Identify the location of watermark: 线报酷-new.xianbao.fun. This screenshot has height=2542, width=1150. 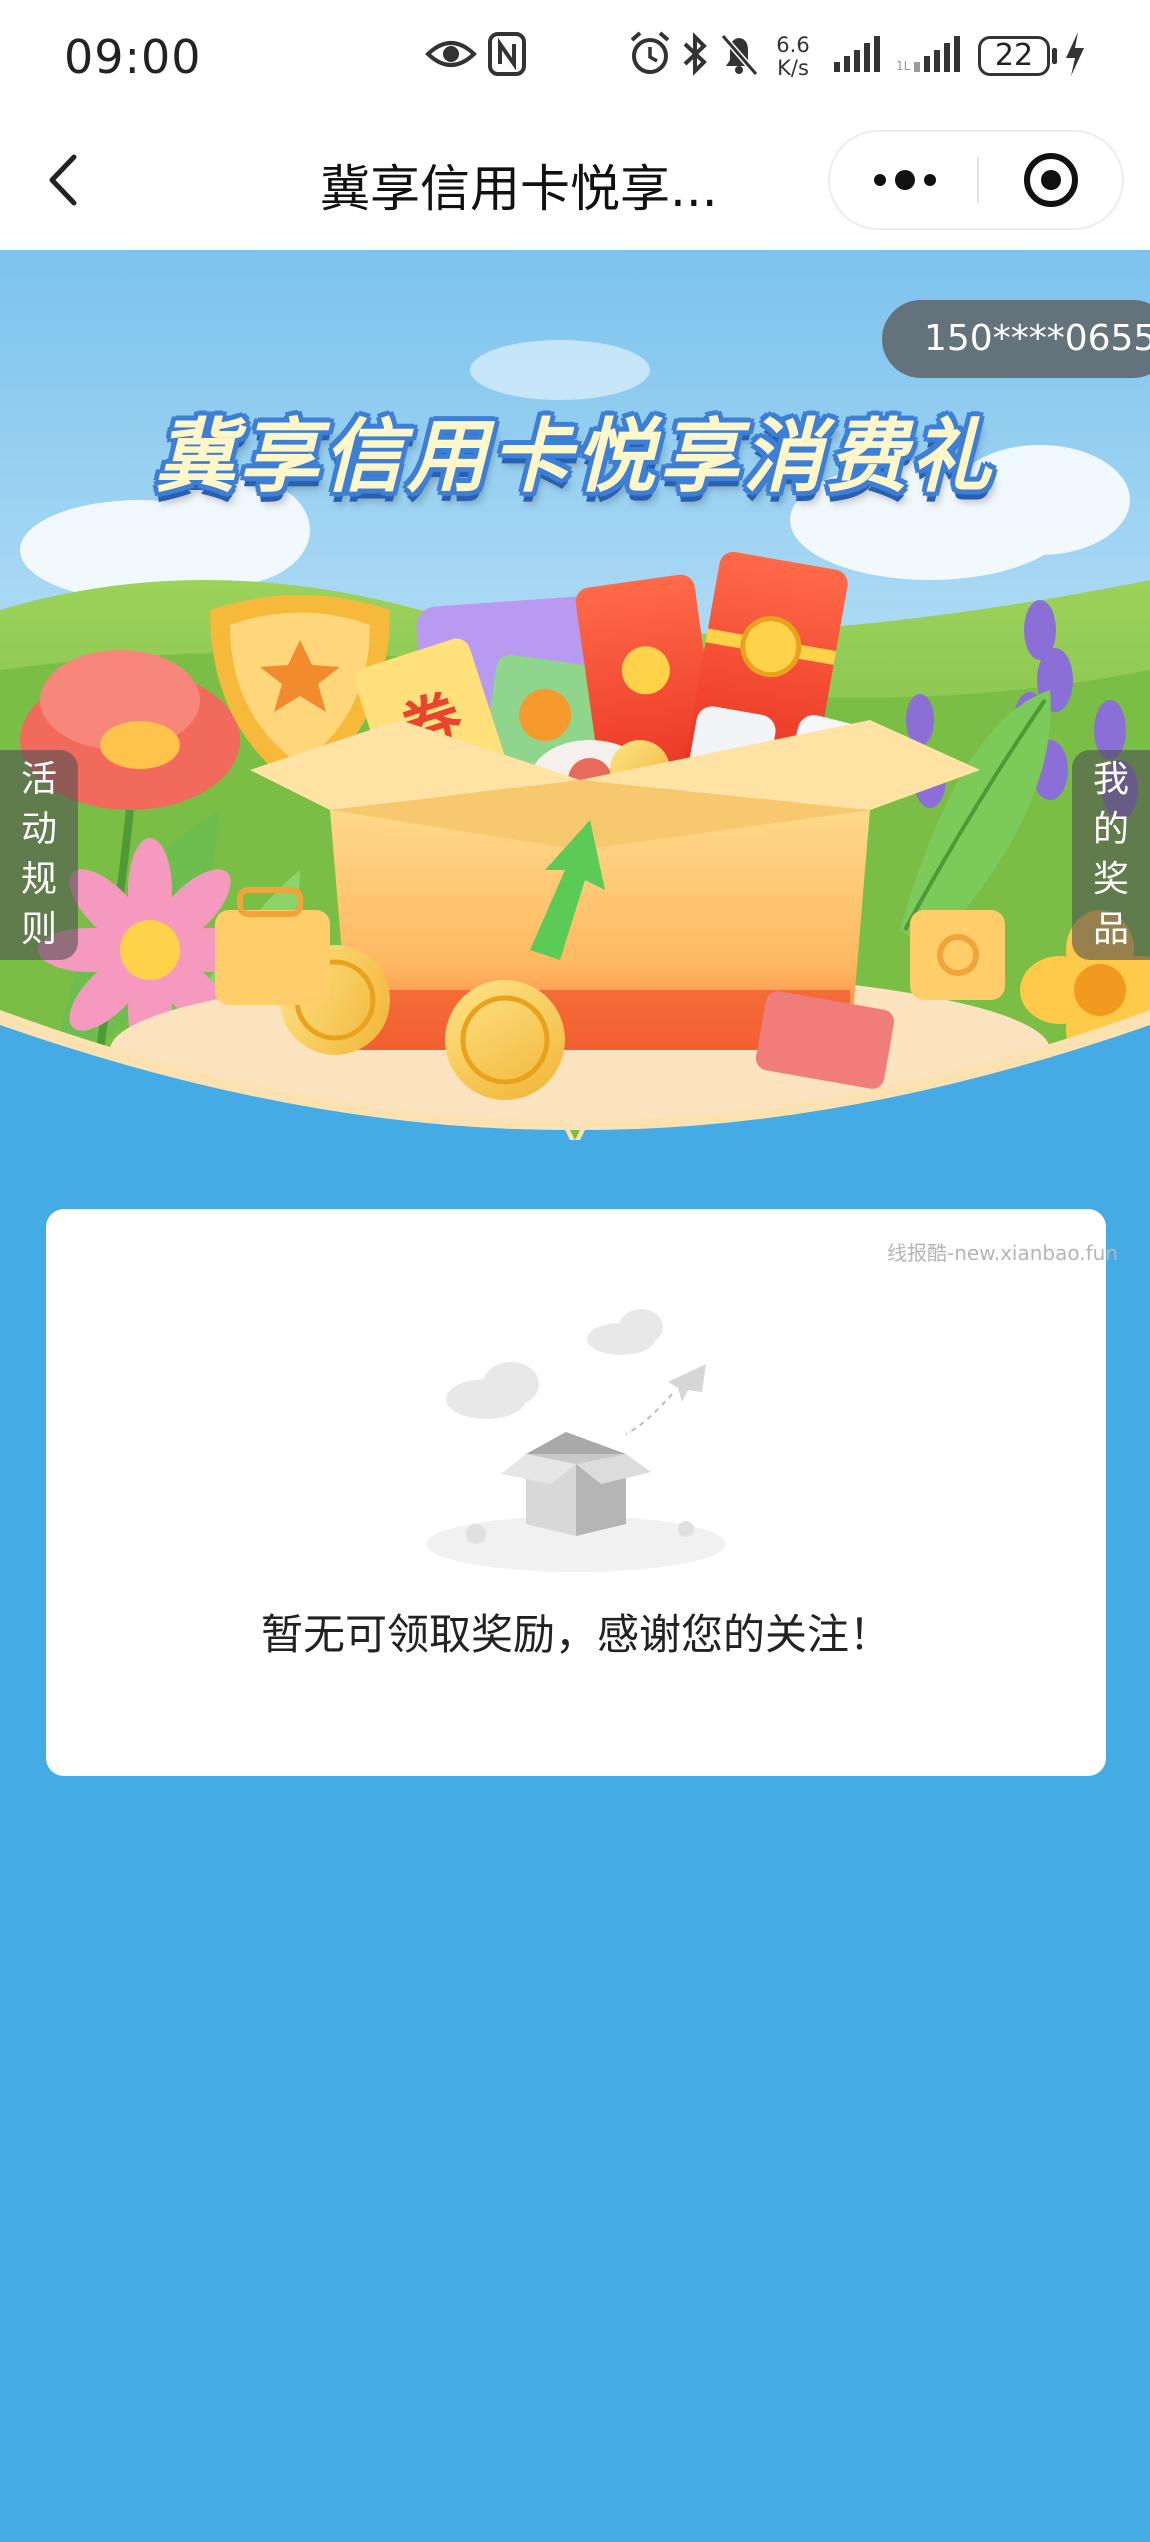
(1002, 1253).